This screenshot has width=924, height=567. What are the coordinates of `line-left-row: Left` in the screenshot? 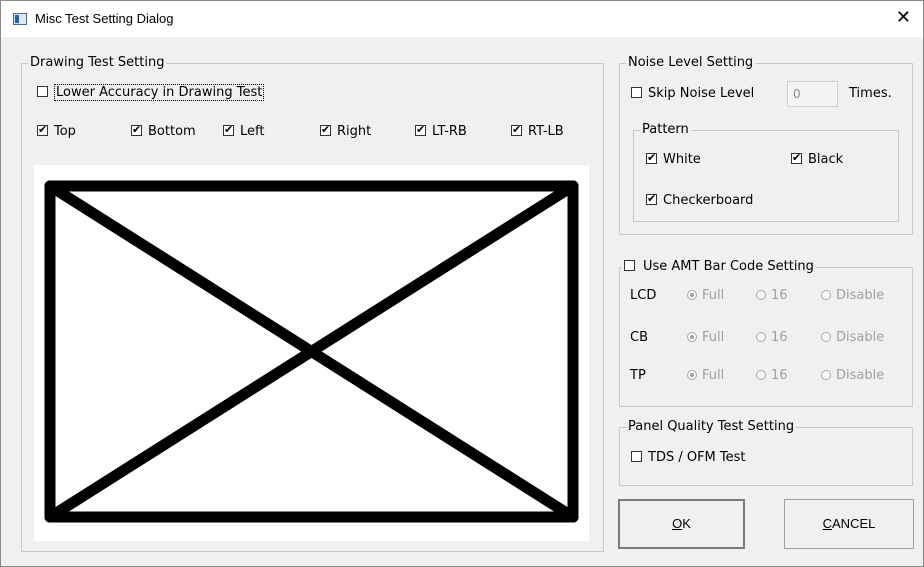 It's located at (244, 131).